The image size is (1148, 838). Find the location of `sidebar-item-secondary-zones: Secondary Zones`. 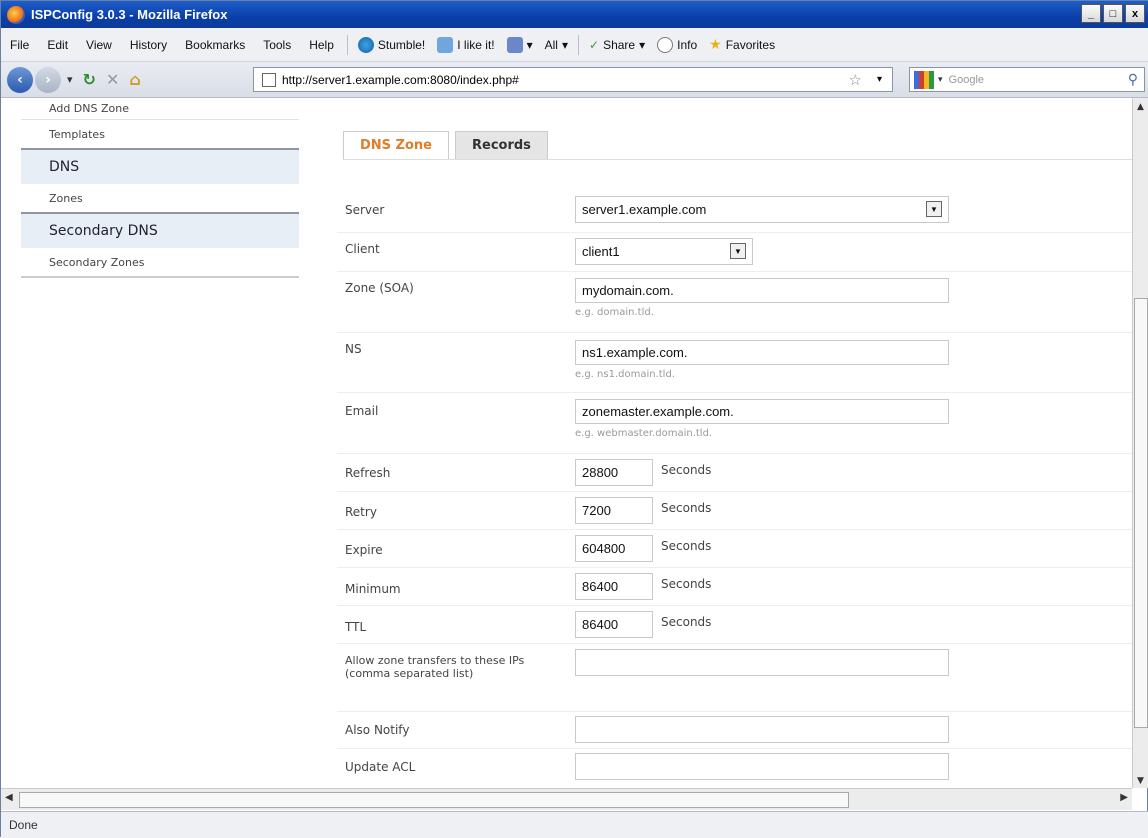

sidebar-item-secondary-zones: Secondary Zones is located at coordinates (160, 263).